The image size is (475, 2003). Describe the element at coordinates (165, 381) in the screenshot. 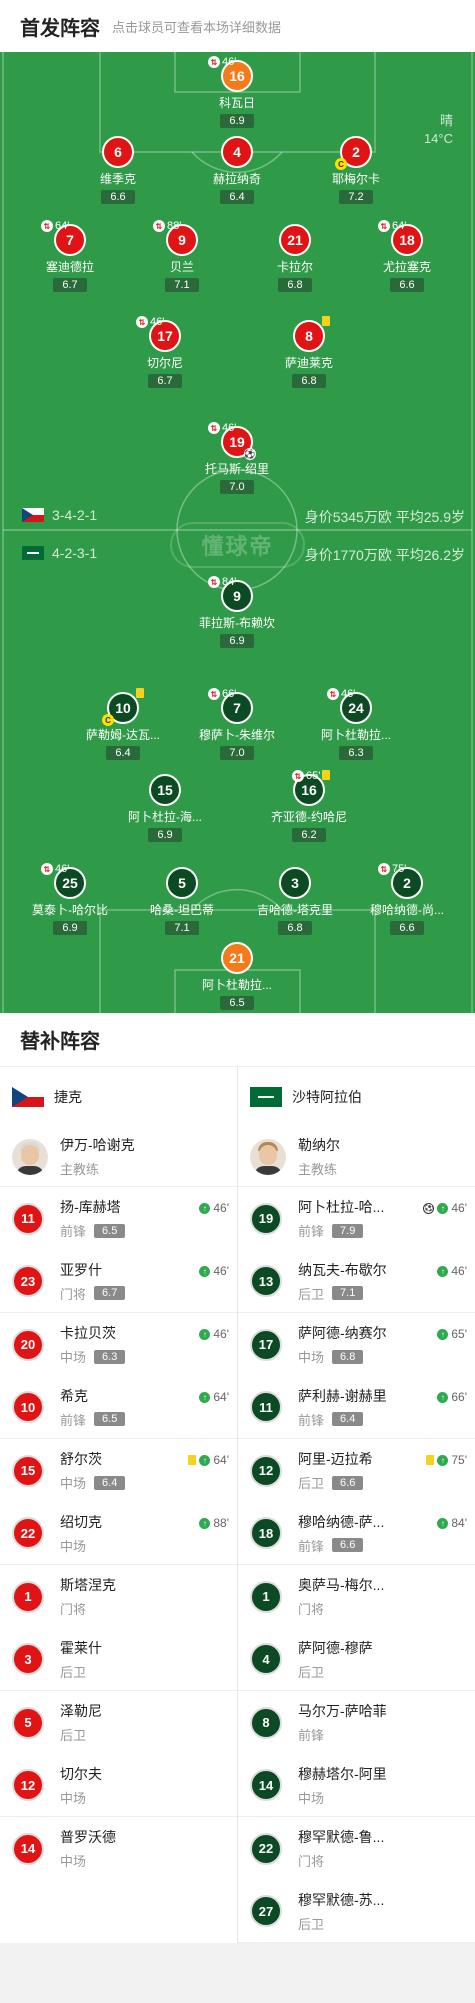

I see `player-rating: 6.7` at that location.